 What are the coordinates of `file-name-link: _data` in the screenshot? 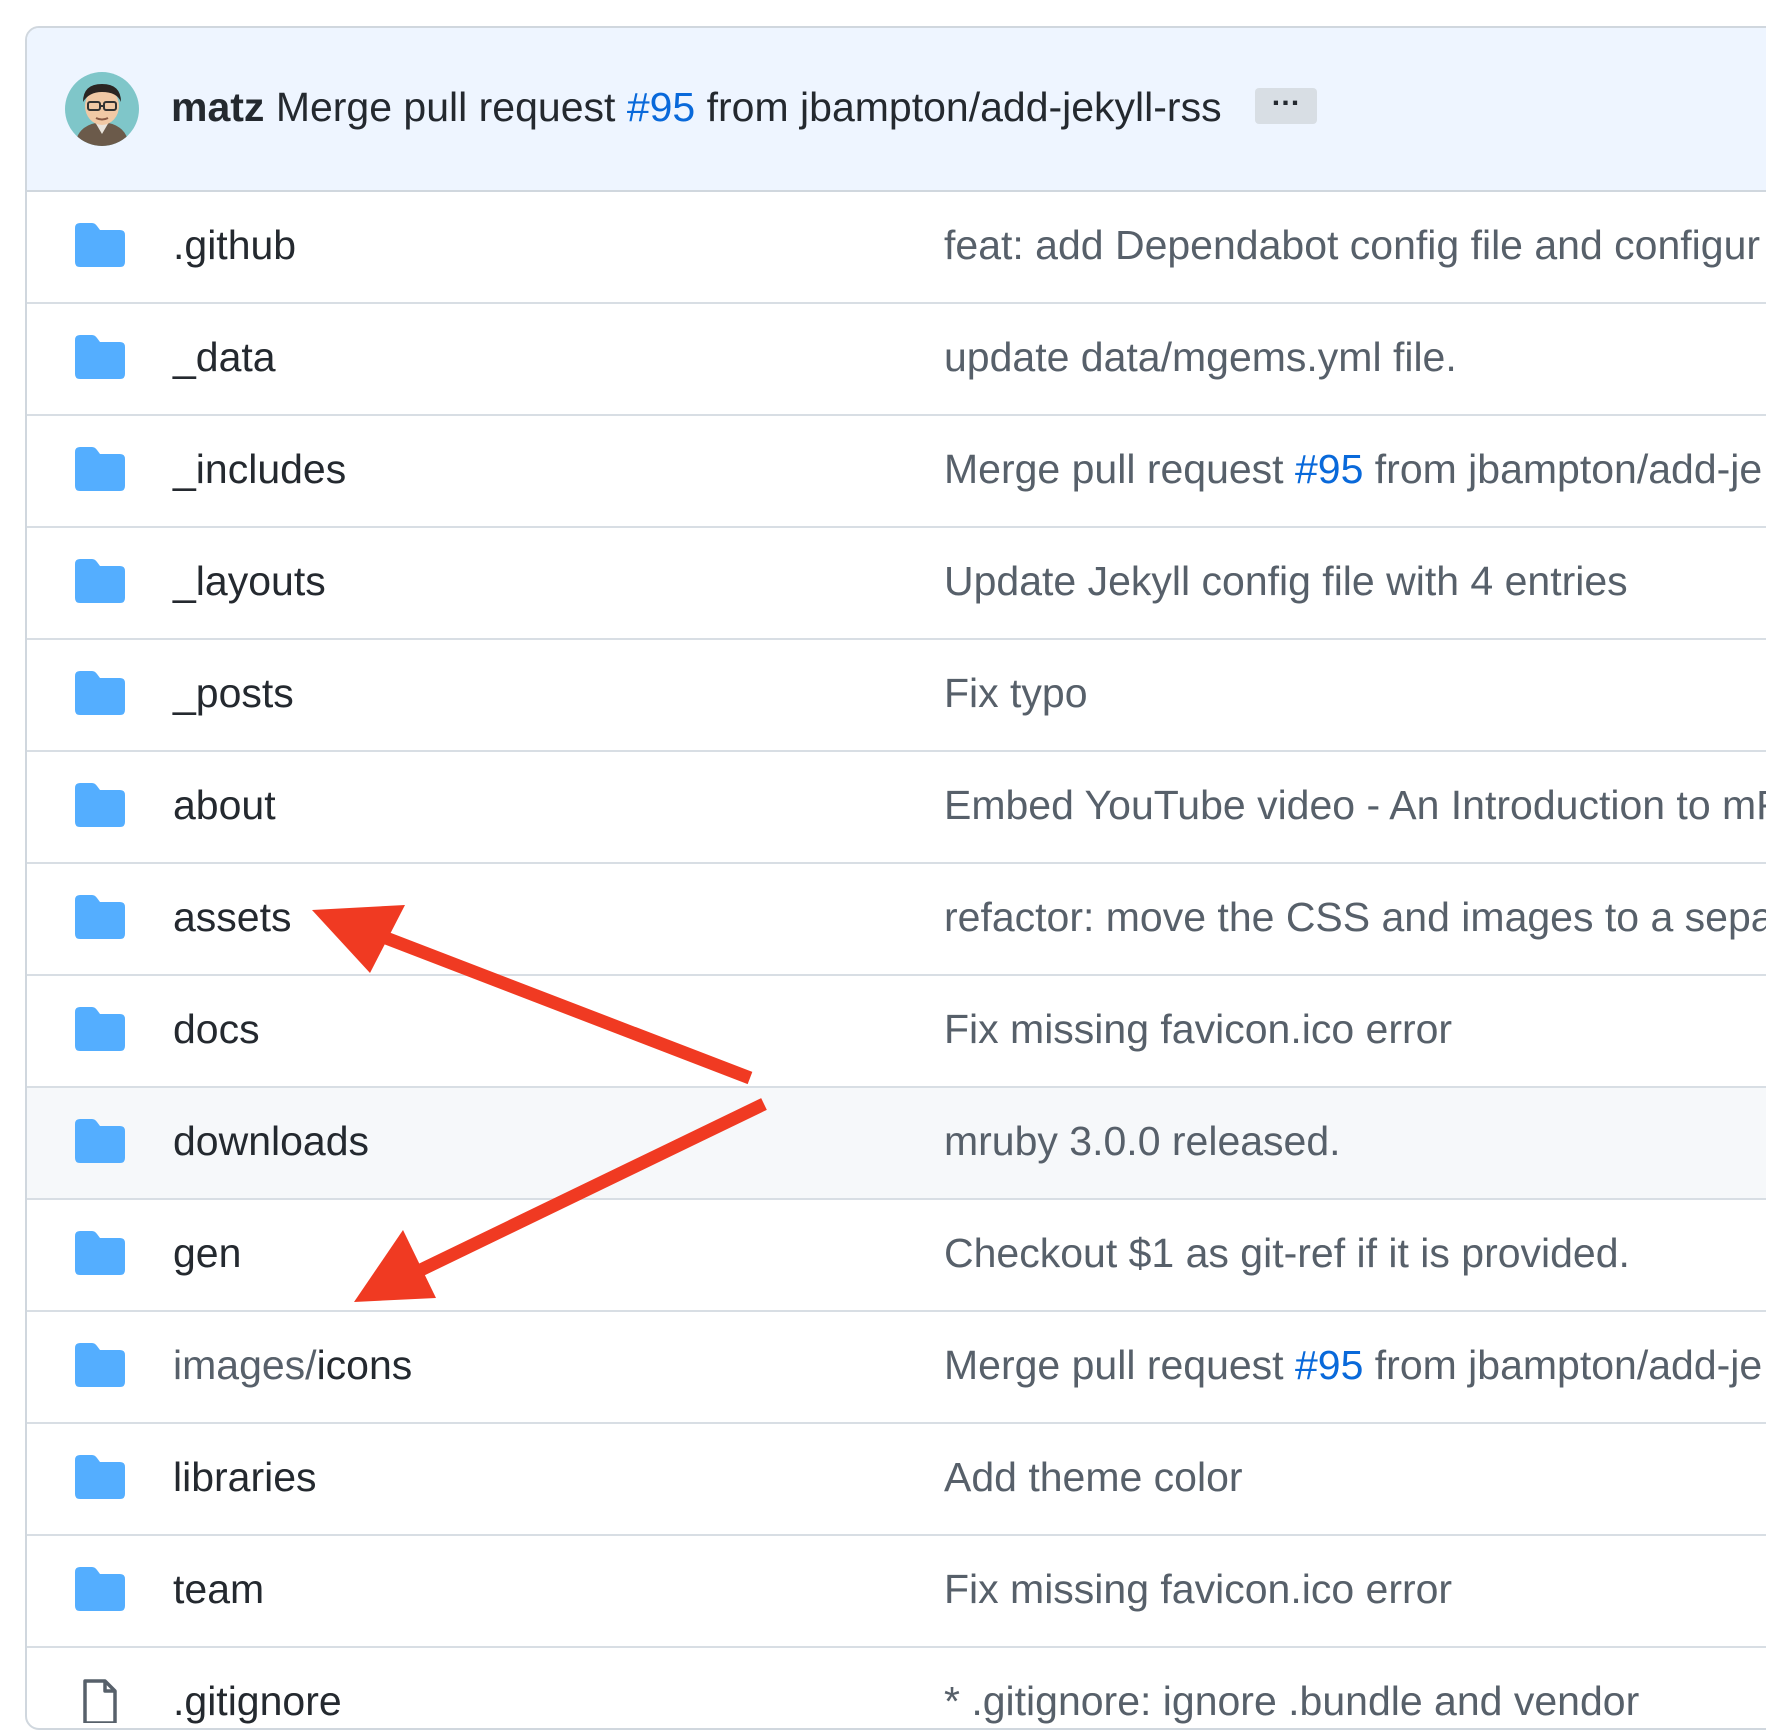 It's located at (224, 357).